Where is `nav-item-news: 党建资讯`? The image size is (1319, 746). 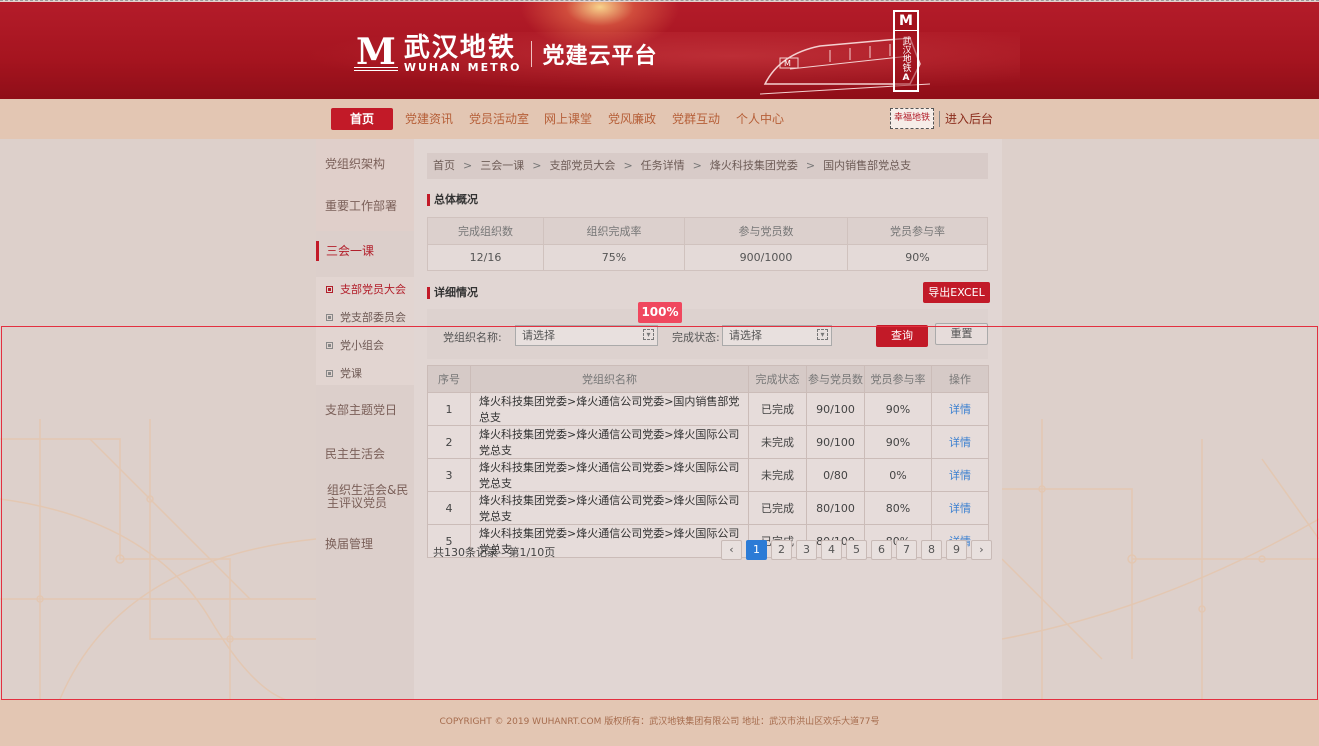
nav-item-news: 党建资讯 is located at coordinates (429, 119).